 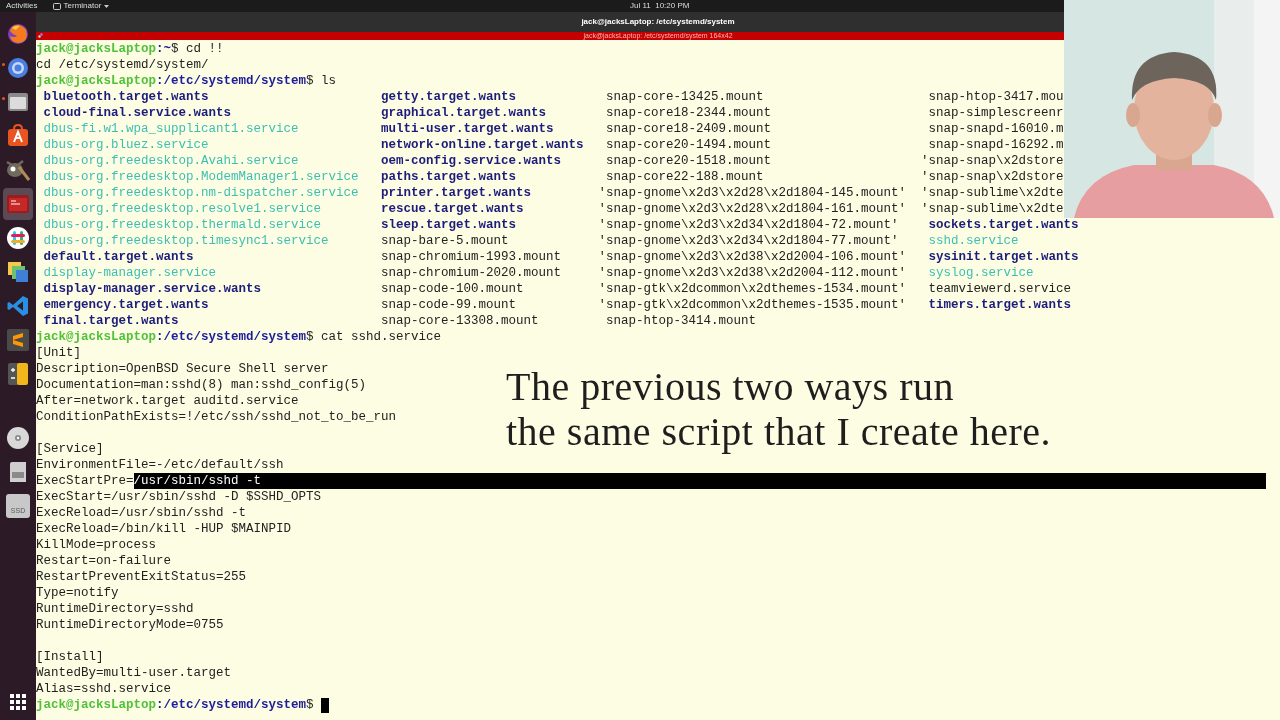 I want to click on file-name: multi-user.target.wants, so click(x=467, y=129).